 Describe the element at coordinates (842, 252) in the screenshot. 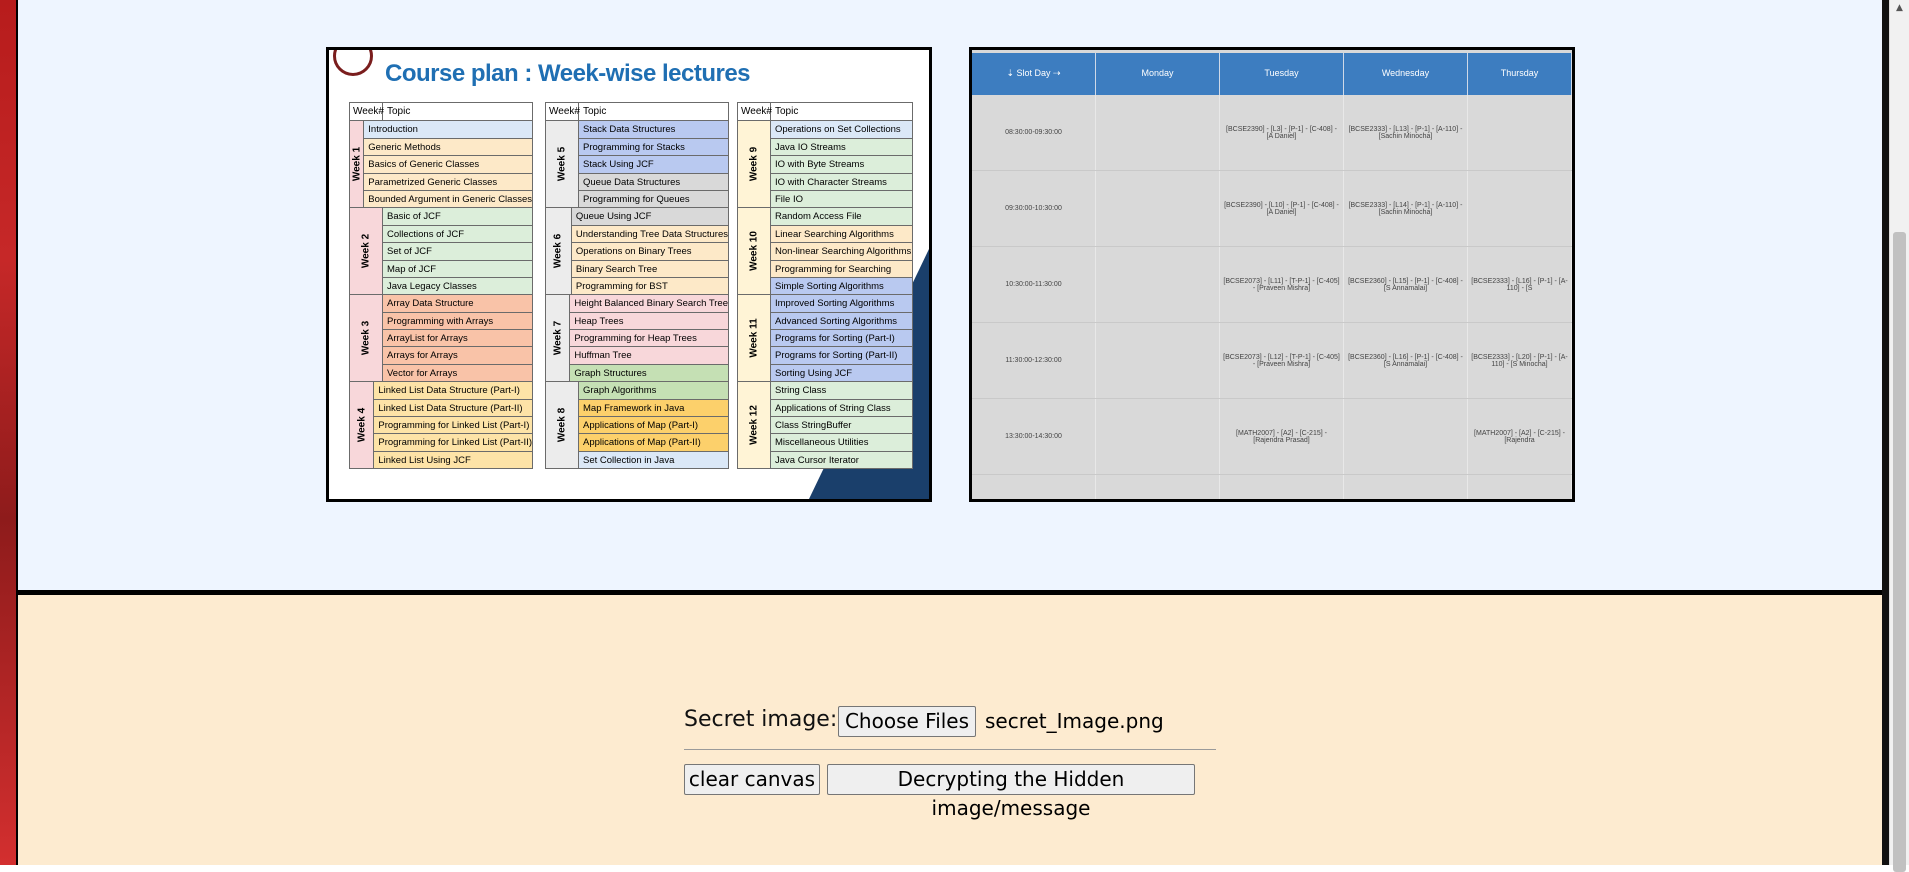

I see `topic-cell: Non-linear Searching Algorithms` at that location.